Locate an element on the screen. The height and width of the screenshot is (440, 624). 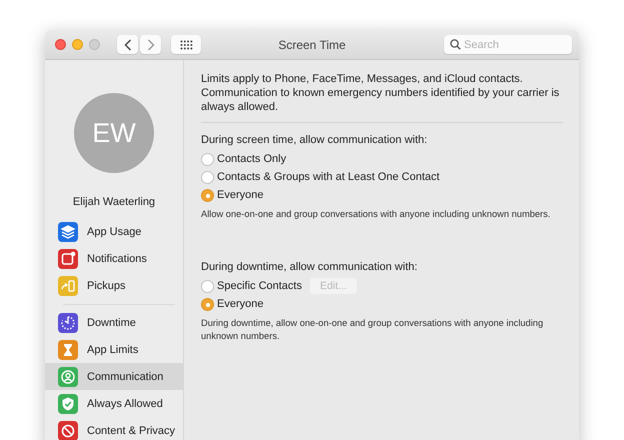
chevron-left-icon is located at coordinates (128, 44).